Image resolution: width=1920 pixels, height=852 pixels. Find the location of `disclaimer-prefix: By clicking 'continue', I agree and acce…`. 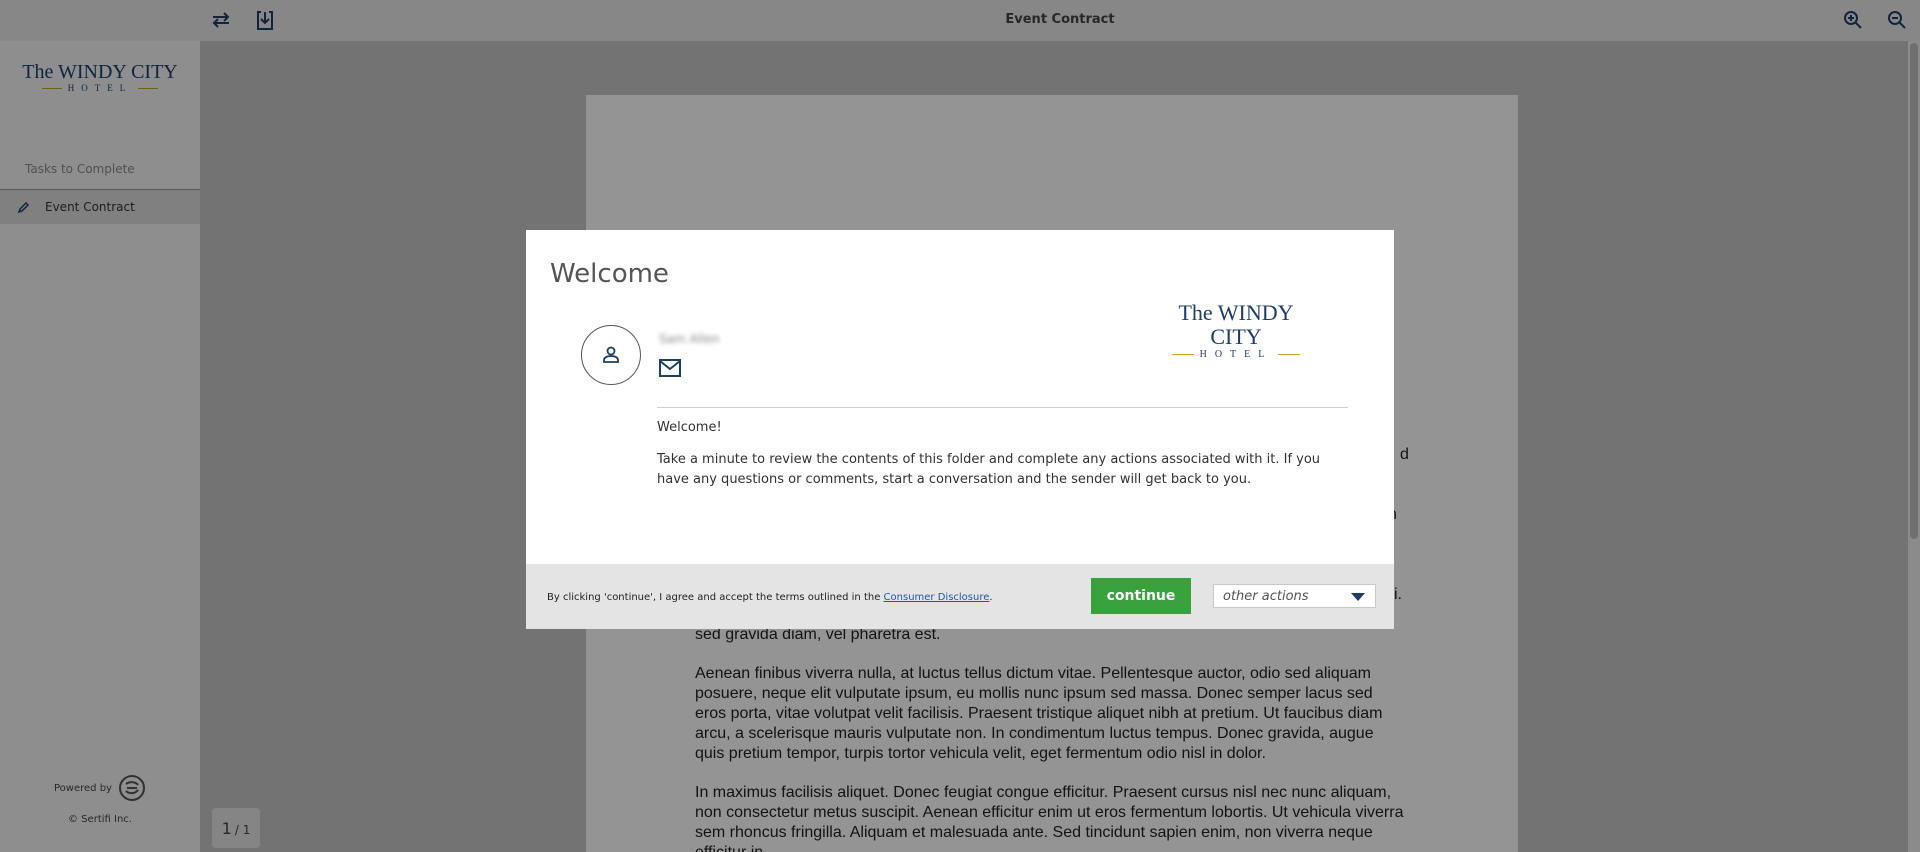

disclaimer-prefix: By clicking 'continue', I agree and acce… is located at coordinates (715, 597).